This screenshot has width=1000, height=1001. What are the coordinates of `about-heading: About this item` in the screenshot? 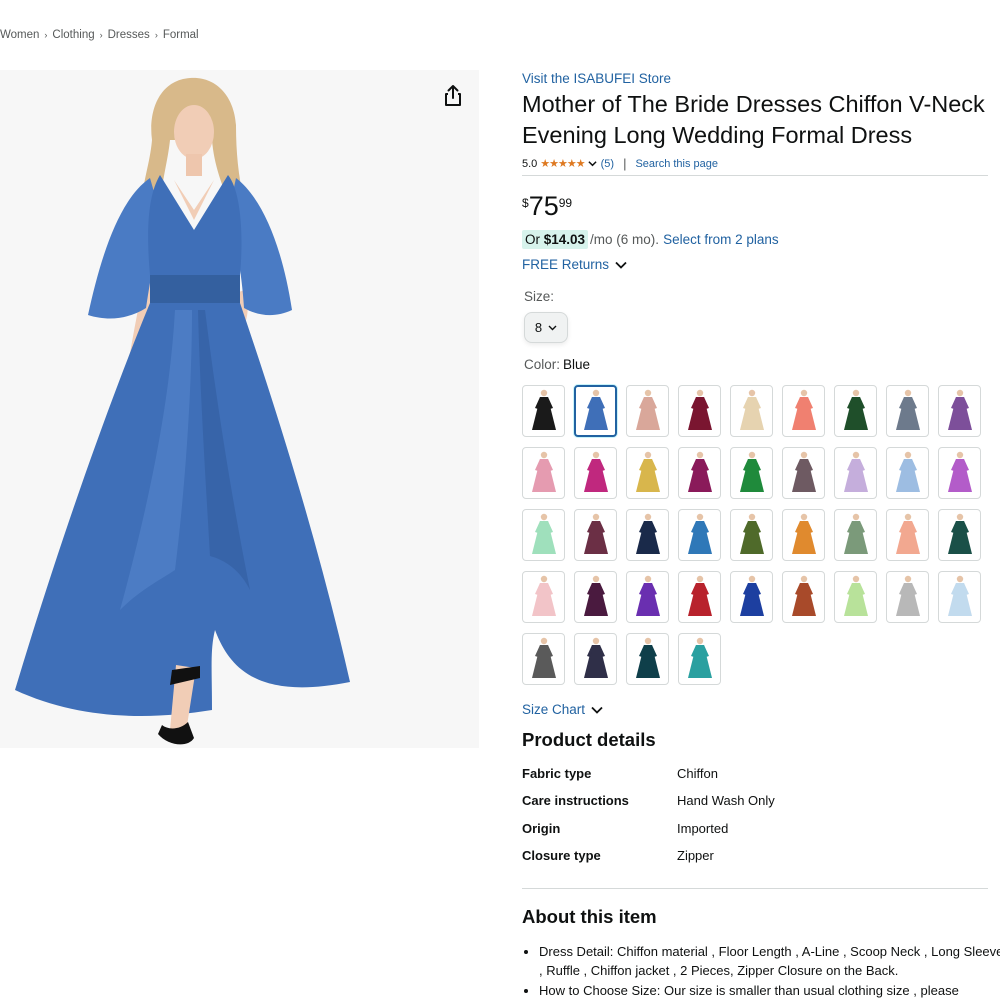 It's located at (589, 916).